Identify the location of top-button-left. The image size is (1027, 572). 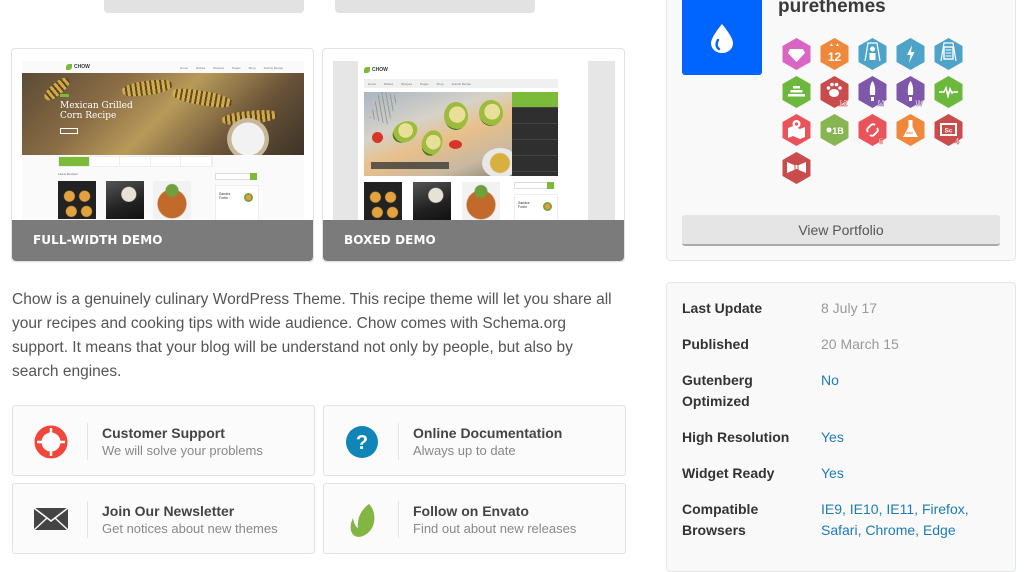
(204, 6).